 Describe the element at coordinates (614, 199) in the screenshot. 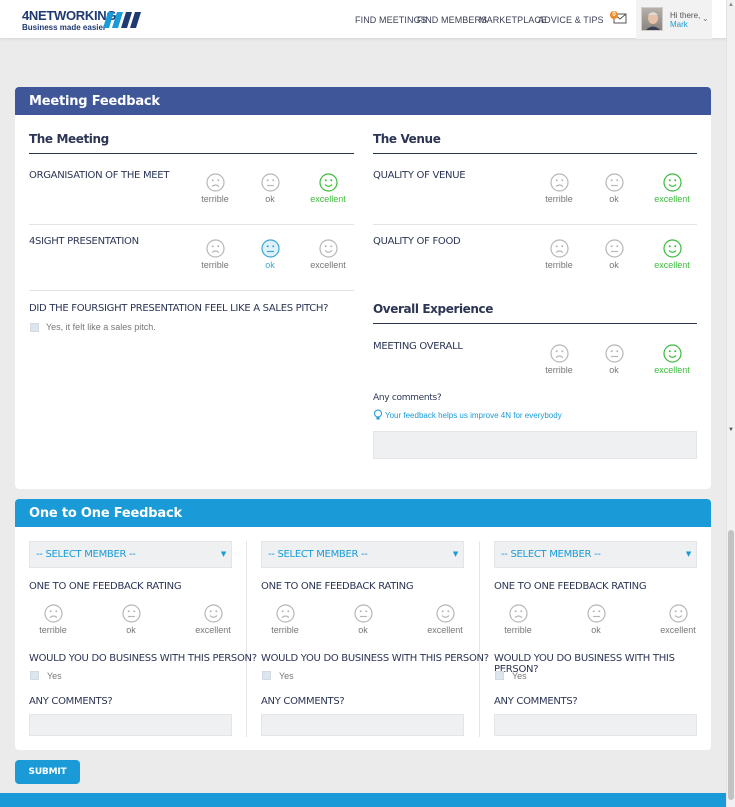

I see `venue-rating-label-ok: ok` at that location.